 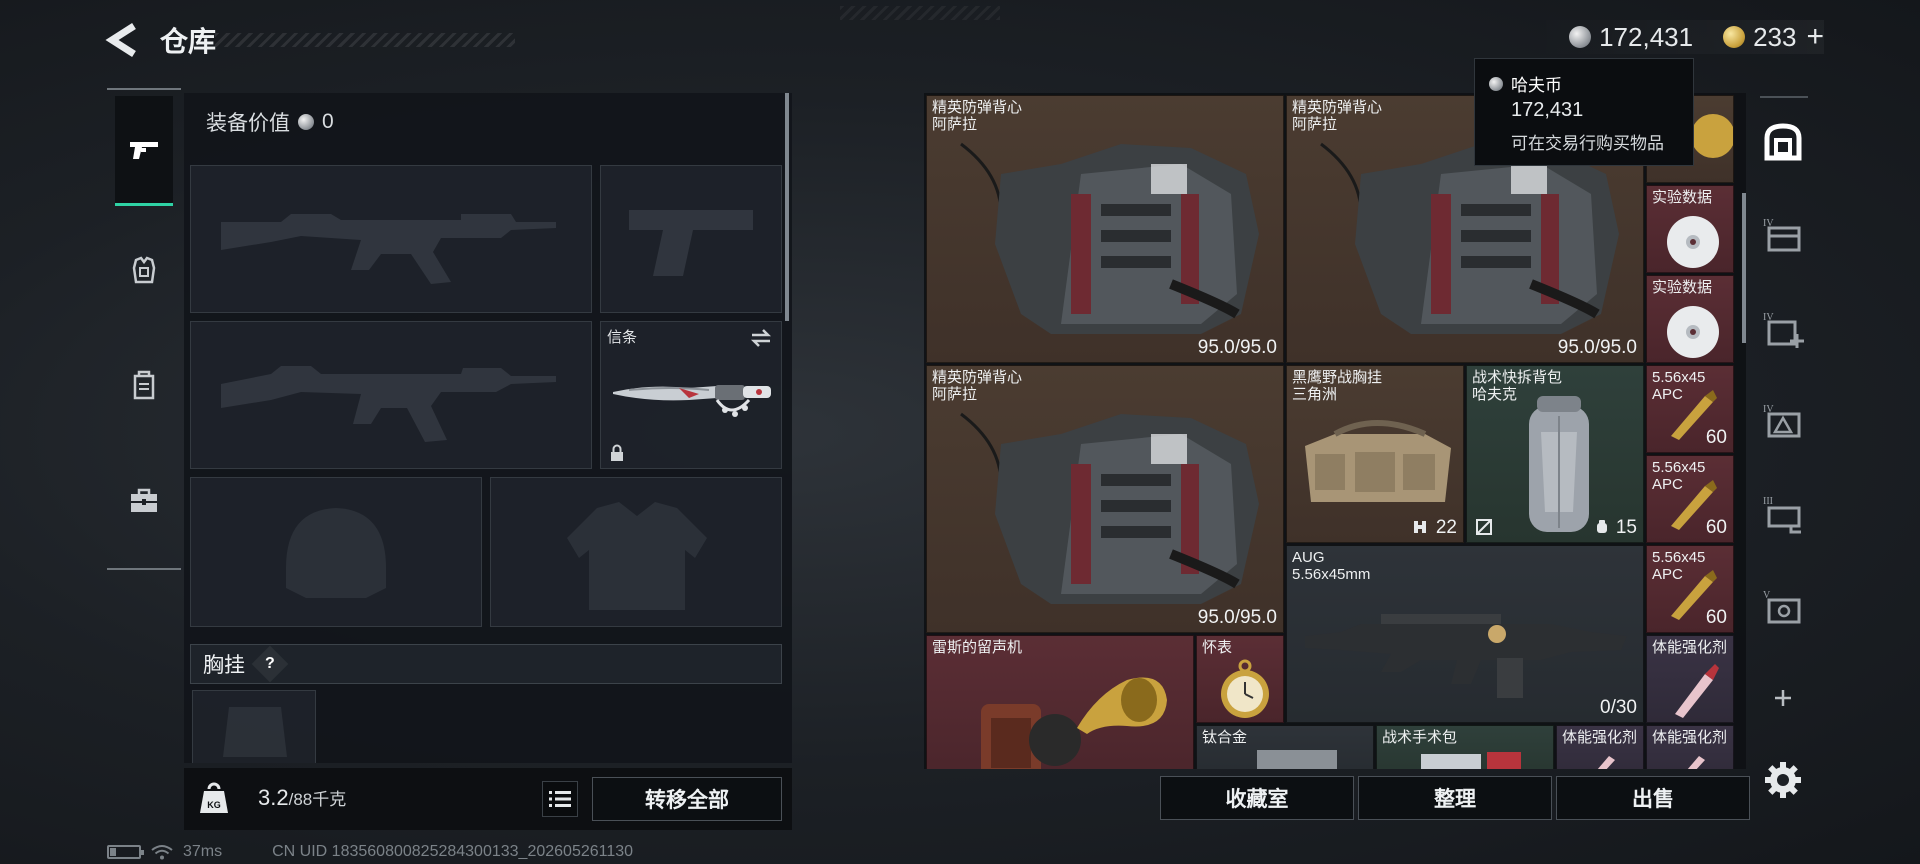 I want to click on sell-button: 出售, so click(x=1653, y=798).